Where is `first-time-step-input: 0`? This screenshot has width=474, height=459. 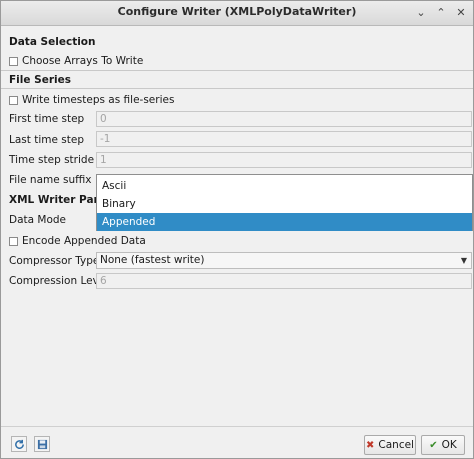
first-time-step-input: 0 is located at coordinates (284, 119).